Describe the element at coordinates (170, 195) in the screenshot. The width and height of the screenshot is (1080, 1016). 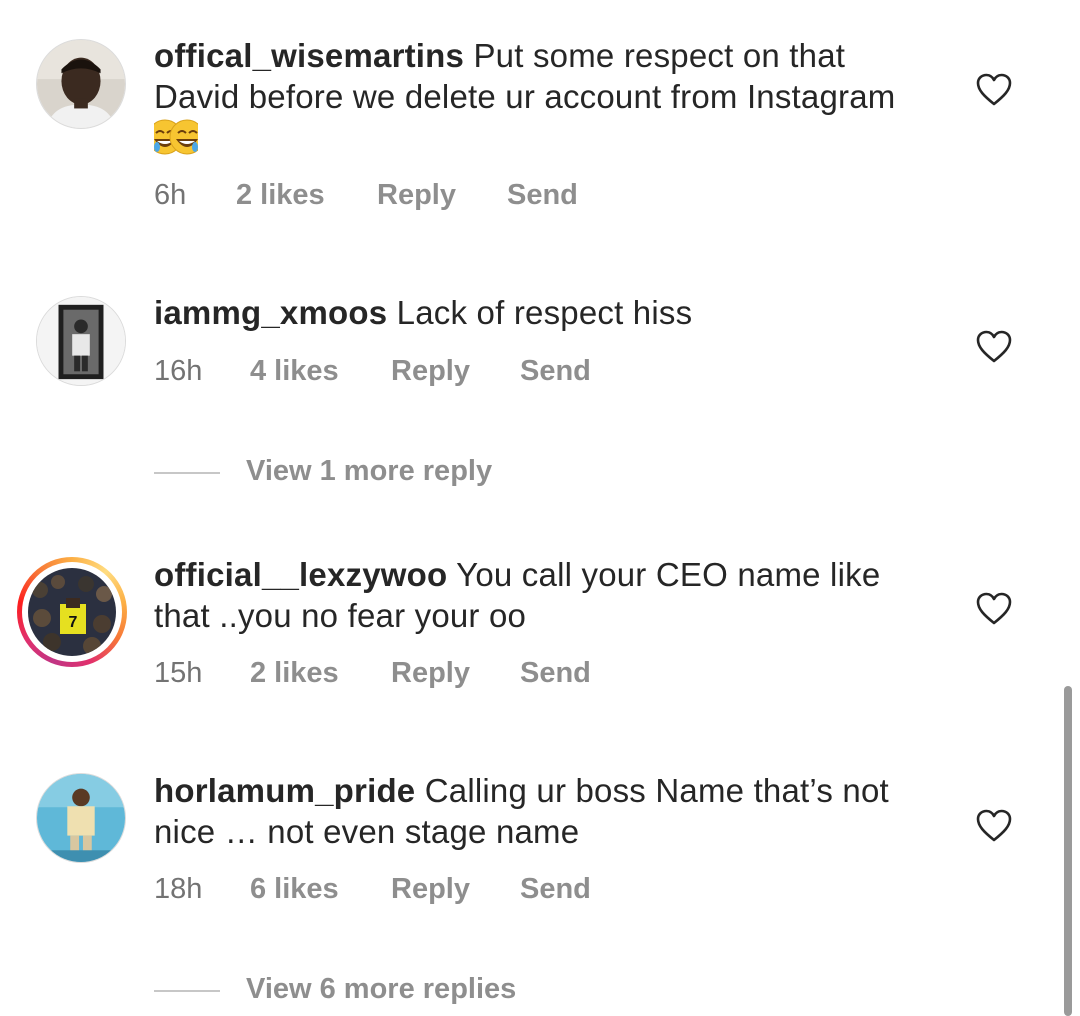
I see `comment-timestamp: 6h` at that location.